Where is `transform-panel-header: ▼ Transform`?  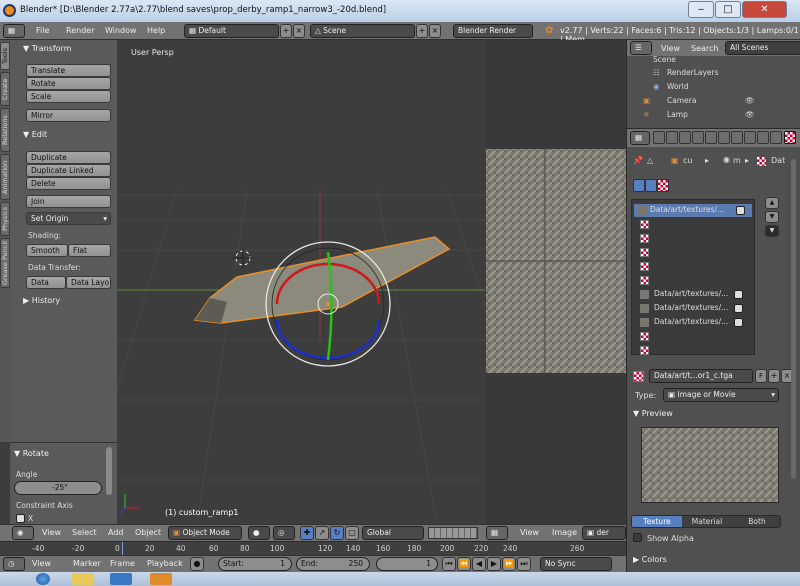
transform-panel-header: ▼ Transform is located at coordinates (73, 48).